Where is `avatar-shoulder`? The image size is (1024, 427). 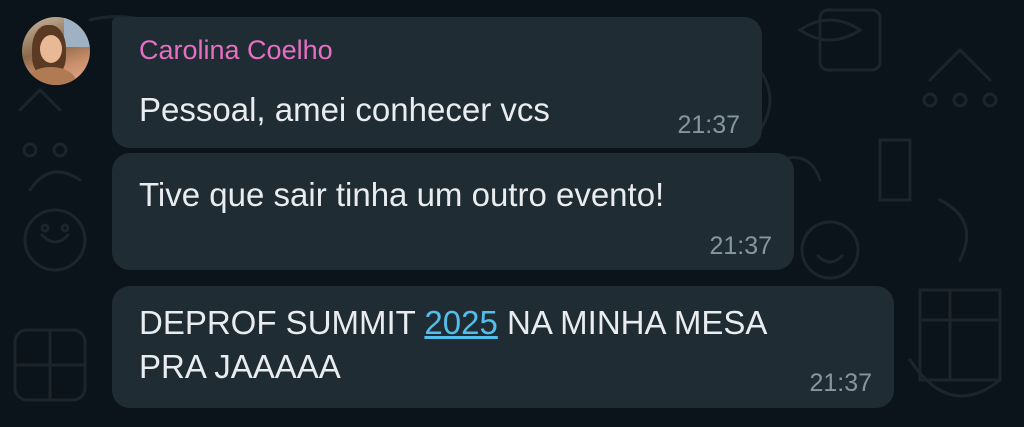 avatar-shoulder is located at coordinates (51, 76).